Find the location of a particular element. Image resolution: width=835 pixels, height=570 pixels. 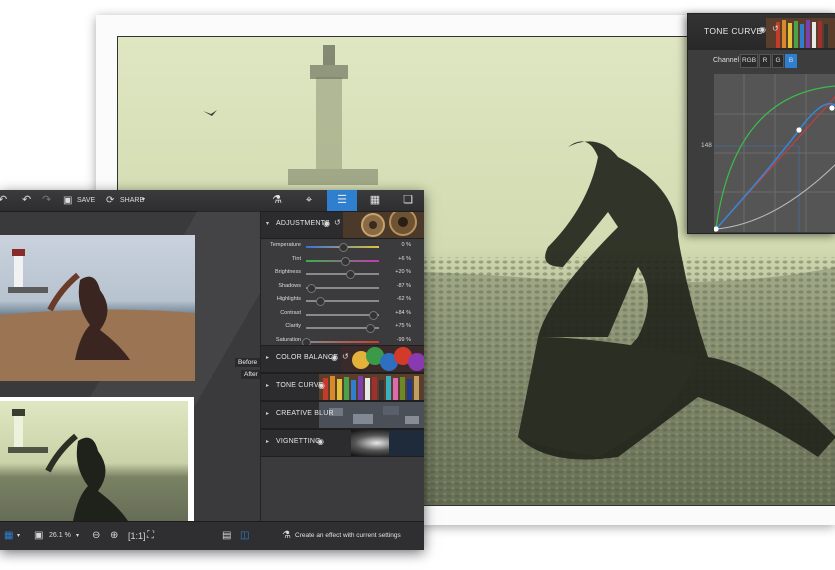

tab-crop: ⌖ is located at coordinates (309, 200).